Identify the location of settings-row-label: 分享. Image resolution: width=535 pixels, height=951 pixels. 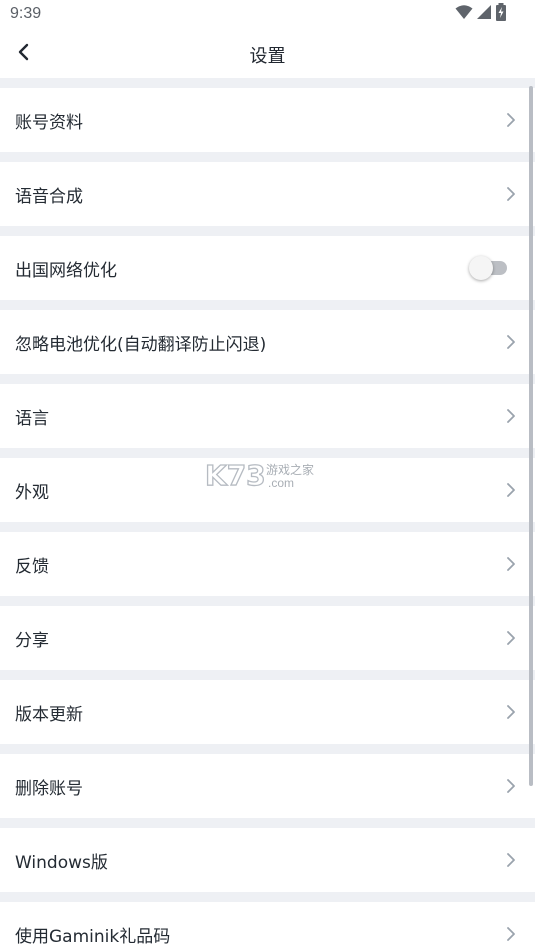
(32, 641).